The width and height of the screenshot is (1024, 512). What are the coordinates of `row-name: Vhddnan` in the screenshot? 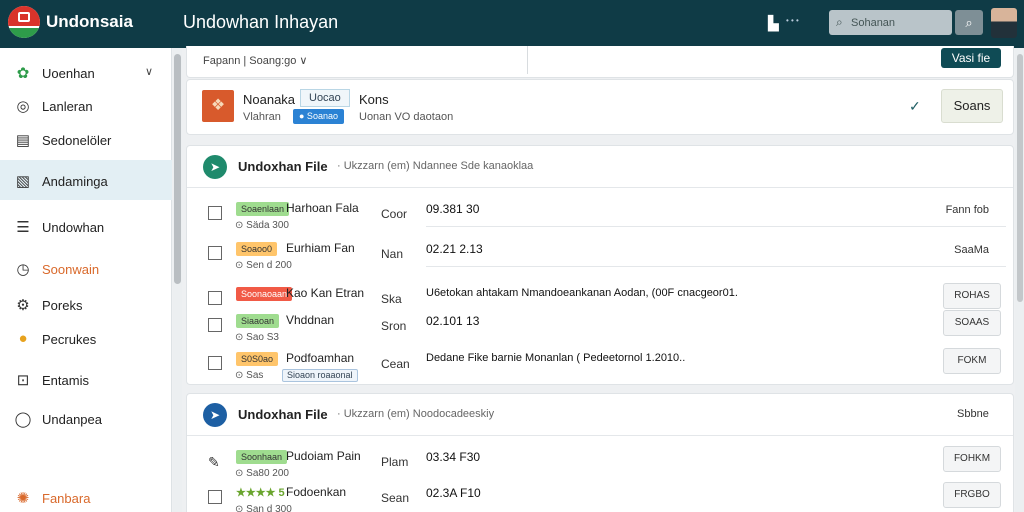 It's located at (310, 320).